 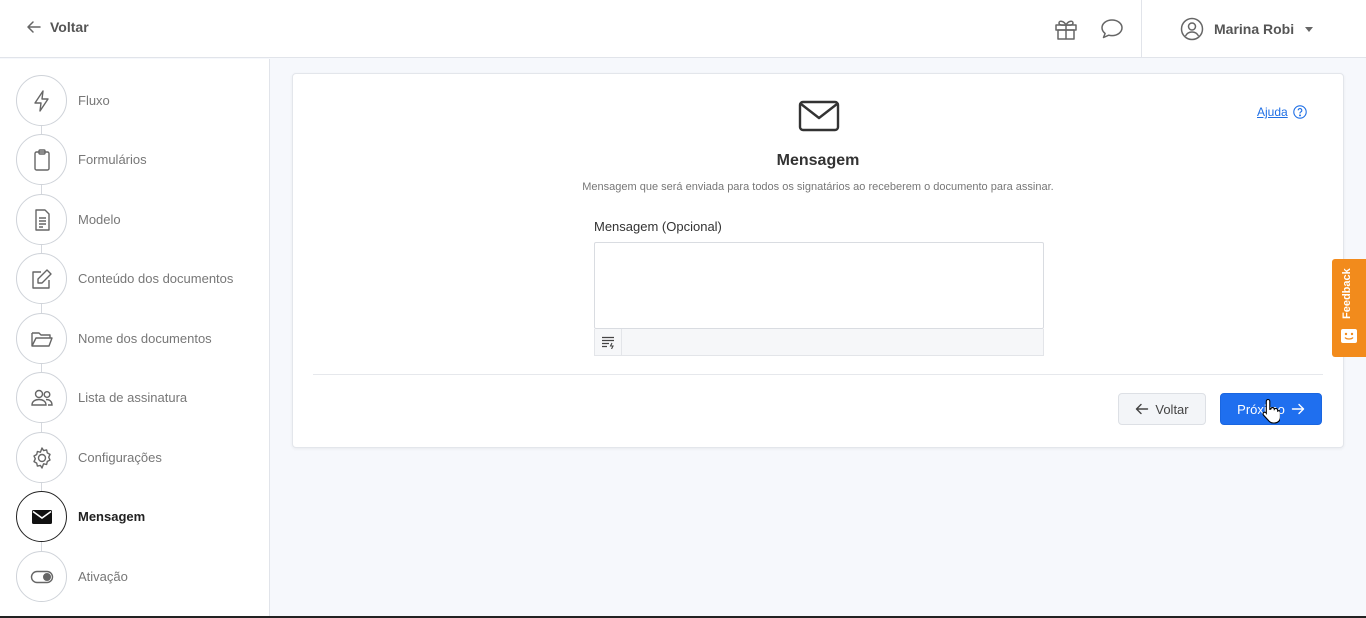 What do you see at coordinates (112, 516) in the screenshot?
I see `step-label: Mensagem` at bounding box center [112, 516].